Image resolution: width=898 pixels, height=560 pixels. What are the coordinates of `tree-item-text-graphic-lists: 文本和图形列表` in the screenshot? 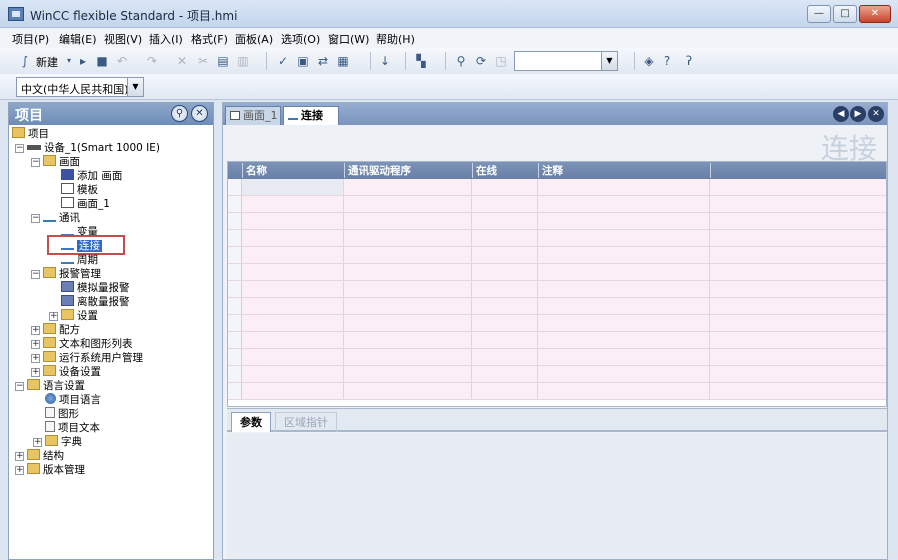 It's located at (88, 344).